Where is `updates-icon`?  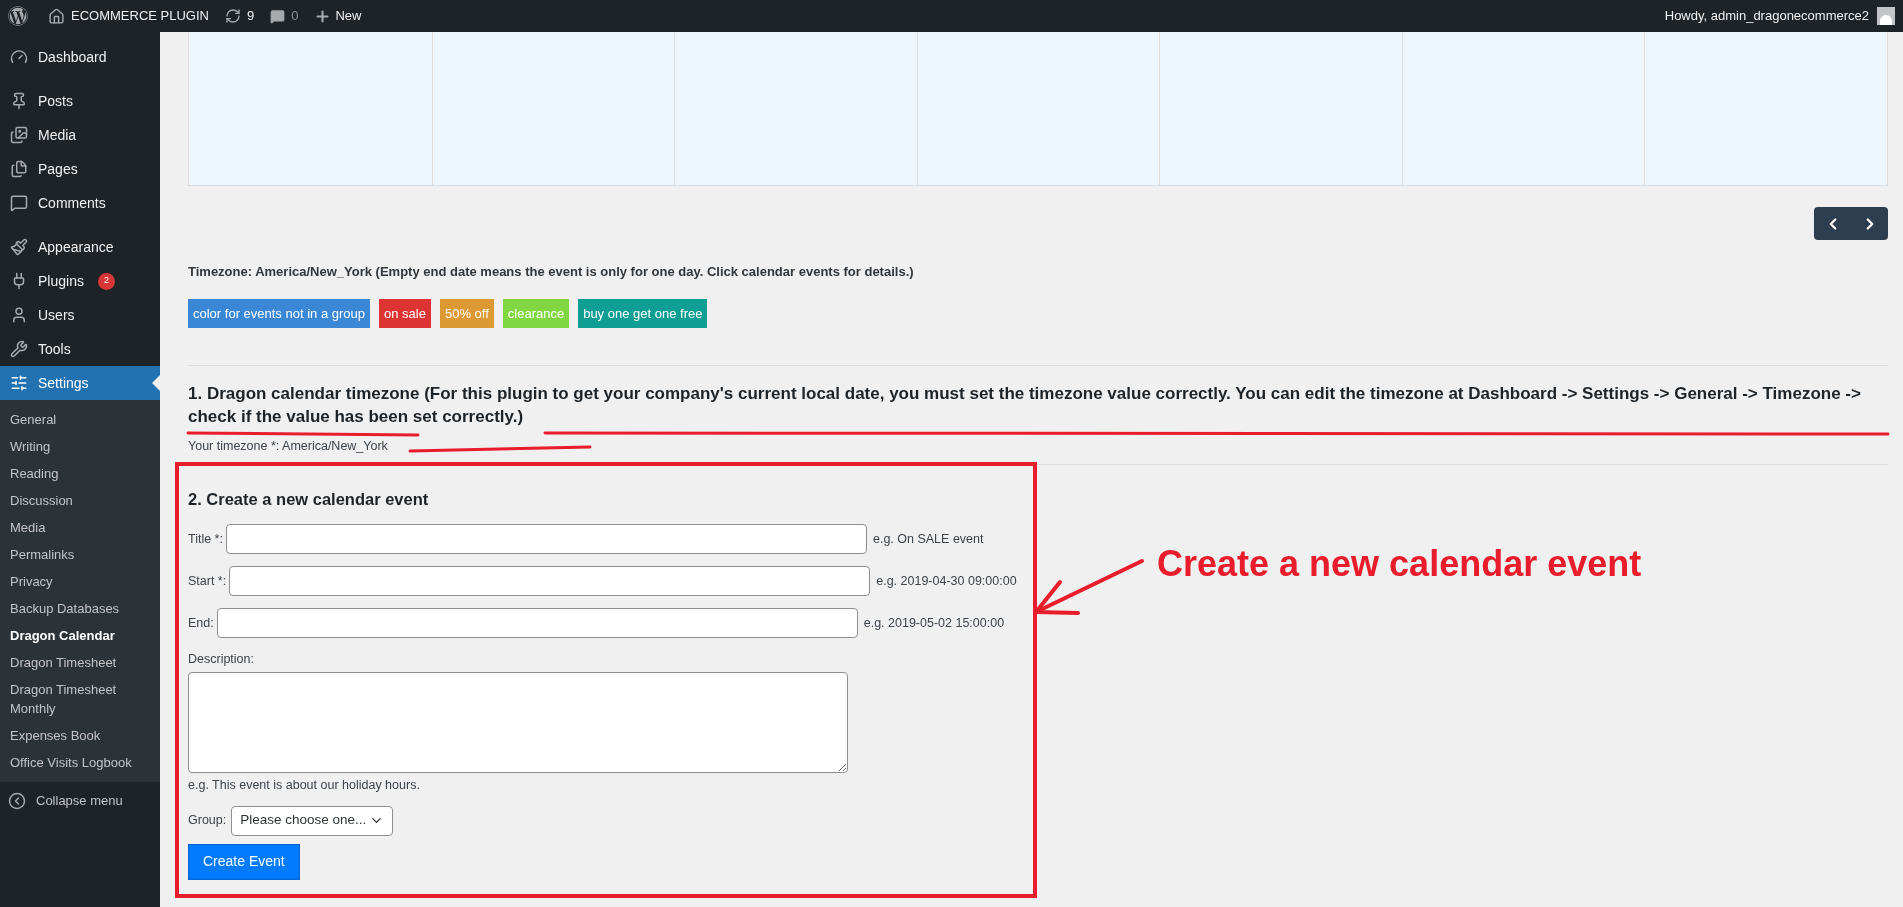 updates-icon is located at coordinates (232, 16).